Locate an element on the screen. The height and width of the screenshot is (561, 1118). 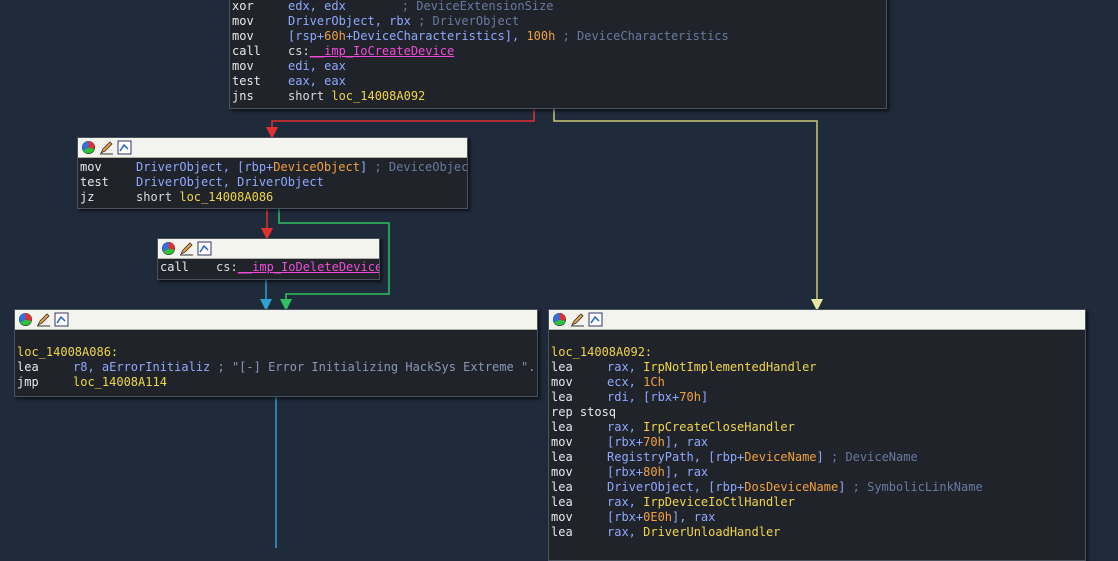
asm-line: lea rax, DriverUnloadHandler is located at coordinates (817, 532).